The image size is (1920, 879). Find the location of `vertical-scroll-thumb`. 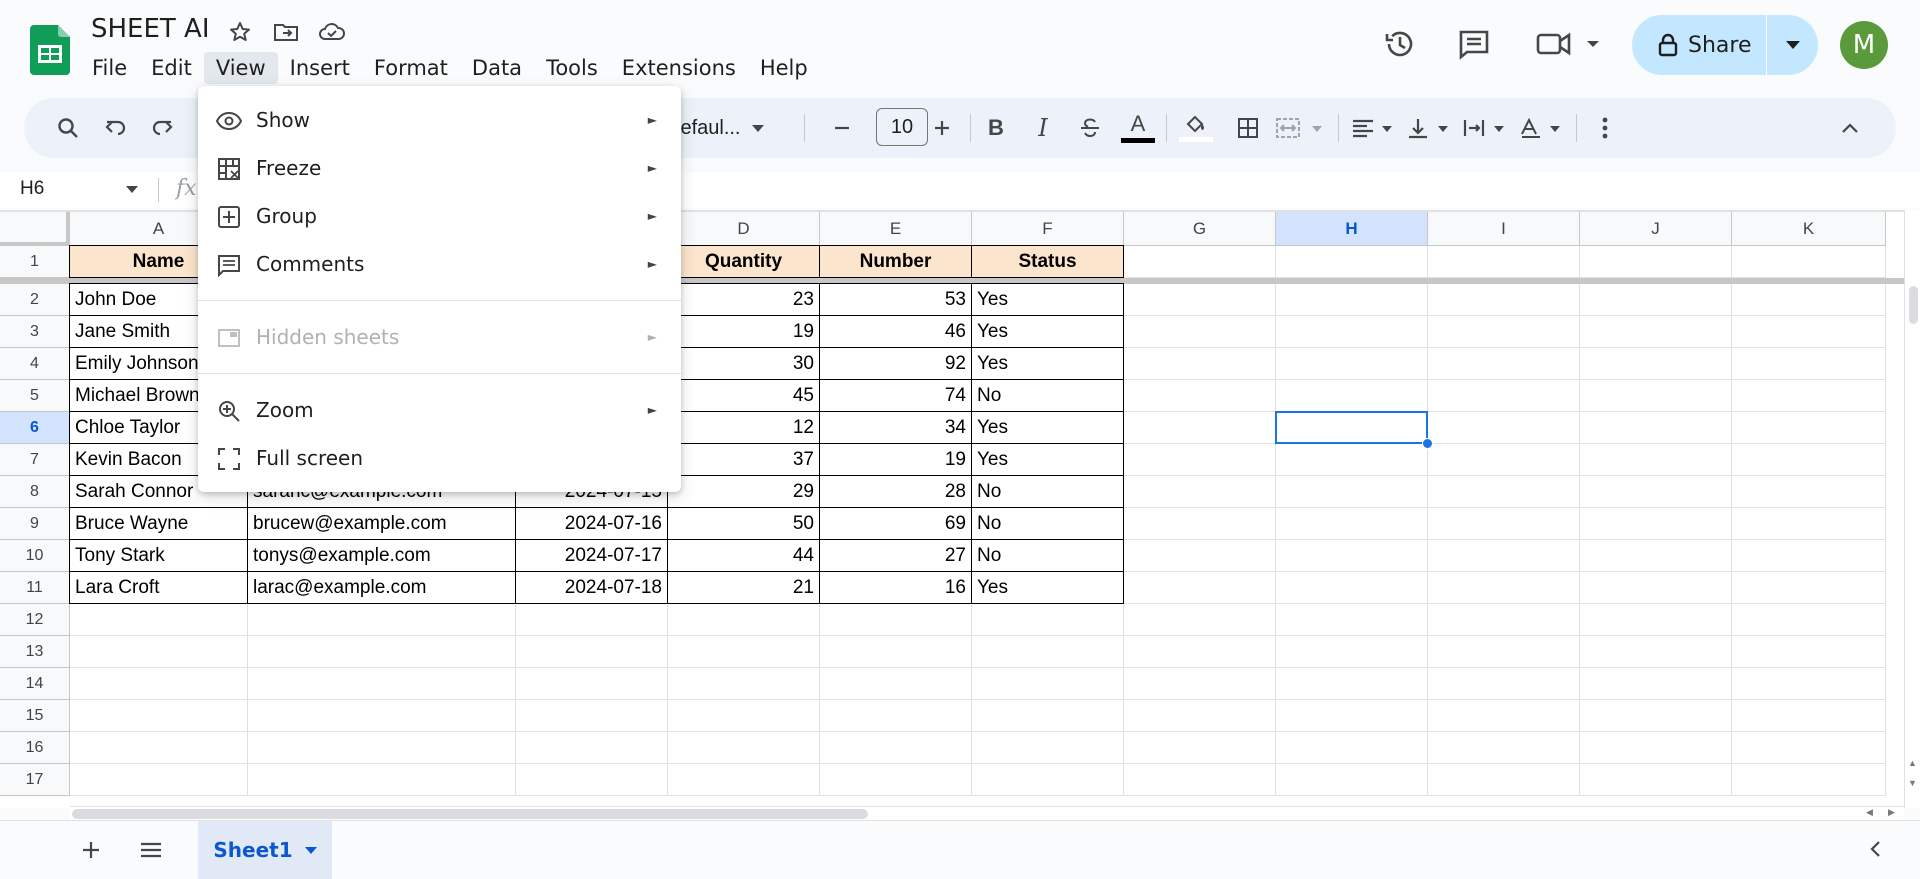

vertical-scroll-thumb is located at coordinates (1913, 305).